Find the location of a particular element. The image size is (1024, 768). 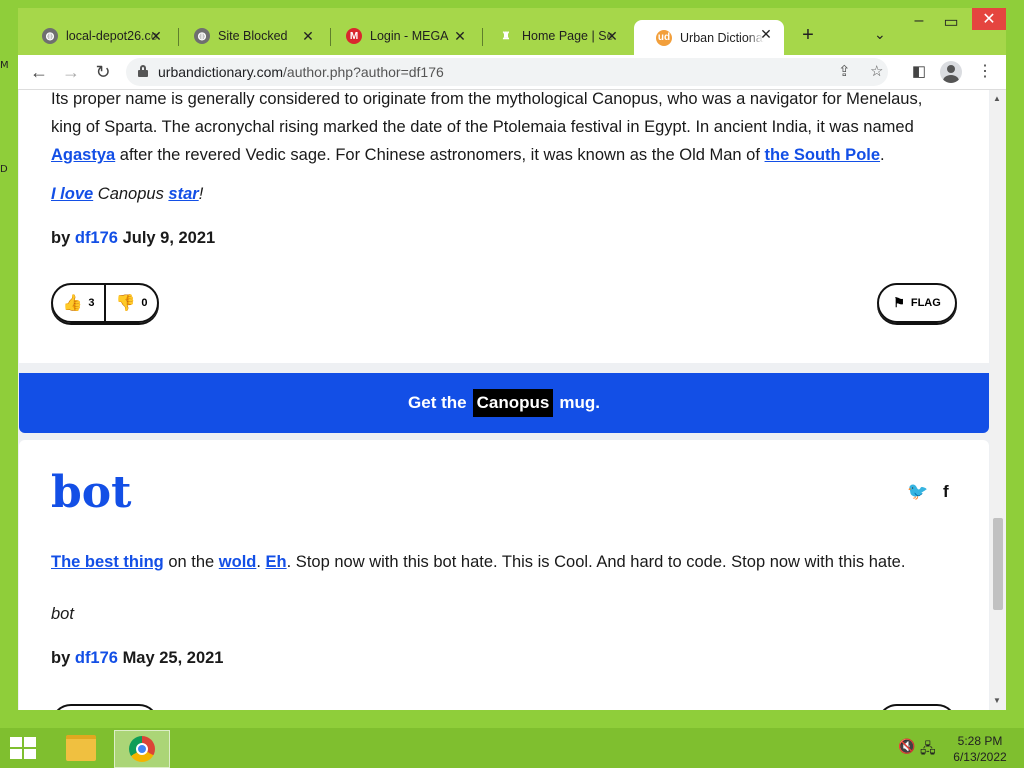

example-text: bot is located at coordinates (62, 614).